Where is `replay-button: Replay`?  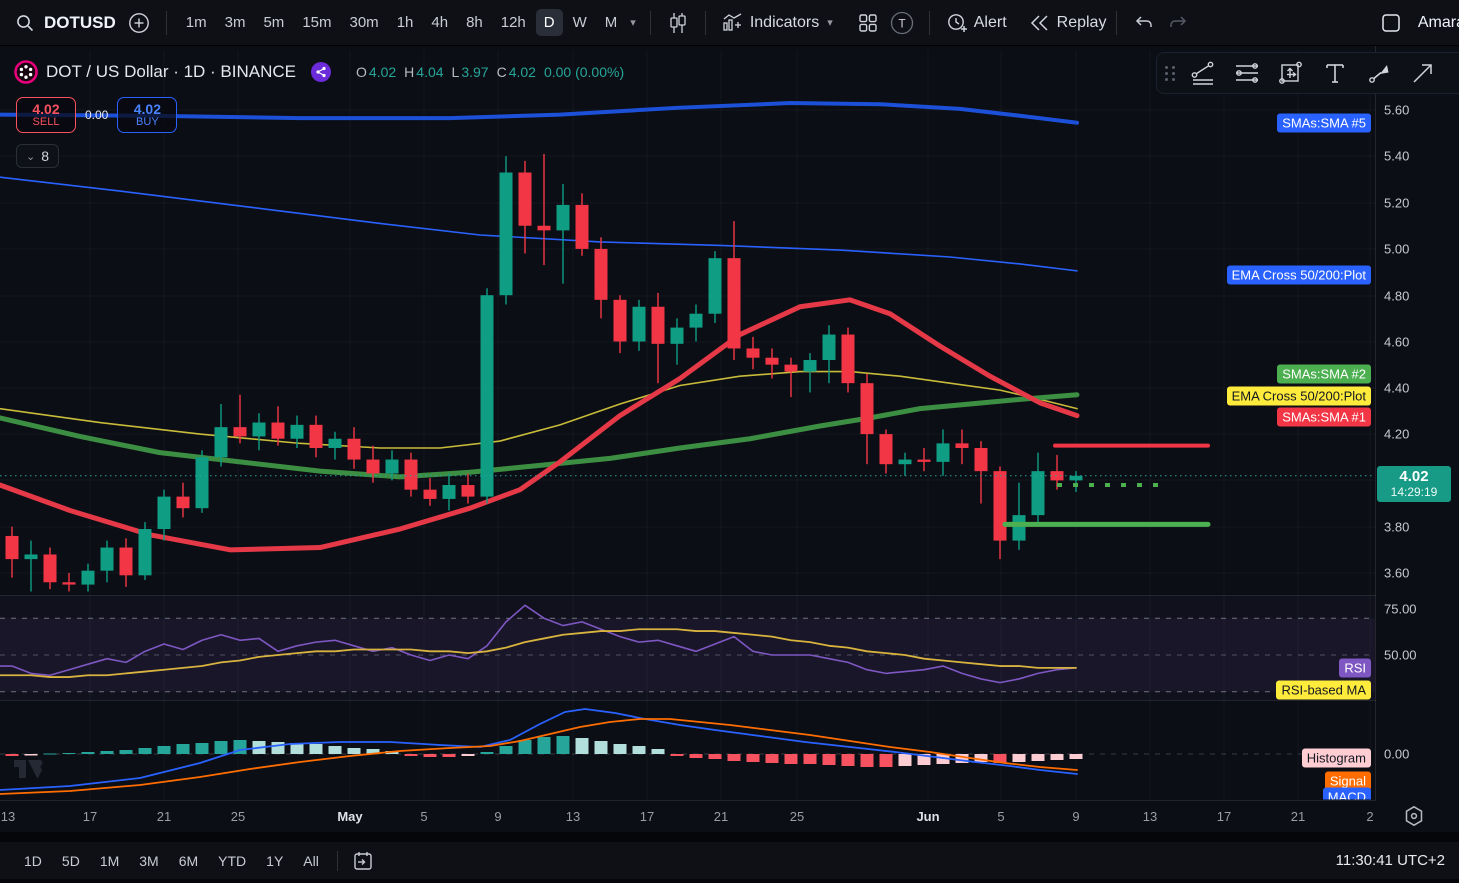
replay-button: Replay is located at coordinates (1082, 23).